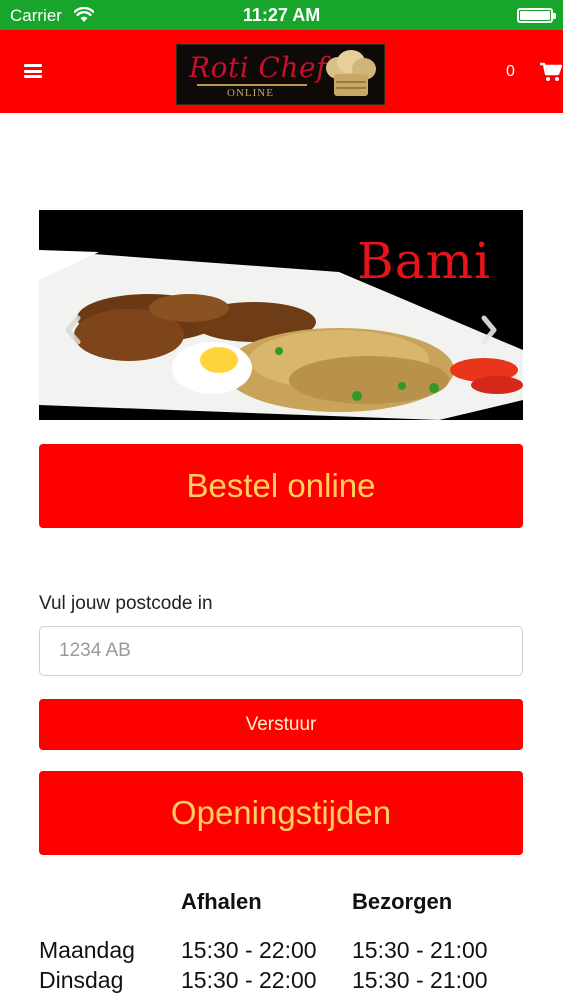 This screenshot has width=563, height=1000. Describe the element at coordinates (510, 71) in the screenshot. I see `cart-count: 0` at that location.